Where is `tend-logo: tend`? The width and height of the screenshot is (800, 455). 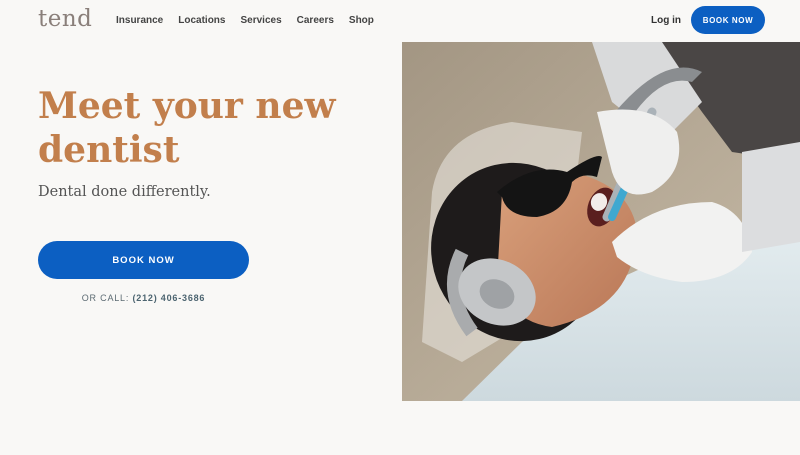 tend-logo: tend is located at coordinates (65, 19).